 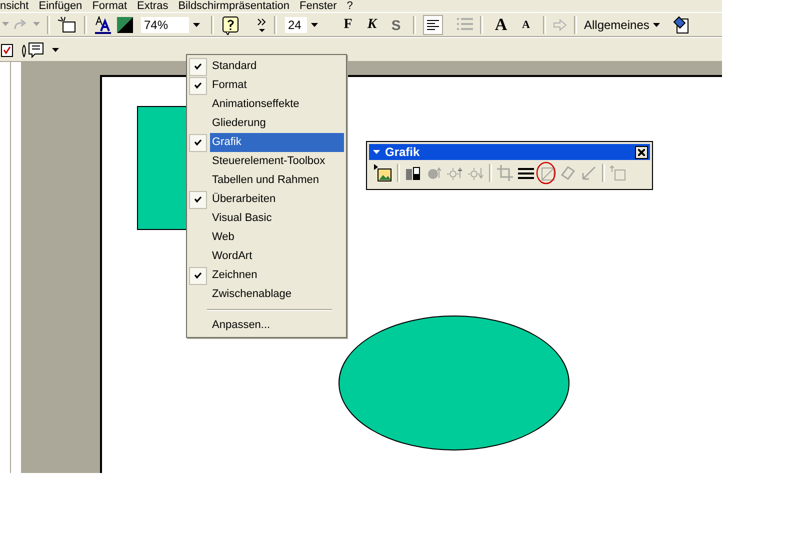 What do you see at coordinates (501, 24) in the screenshot?
I see `grow-font-button: A` at bounding box center [501, 24].